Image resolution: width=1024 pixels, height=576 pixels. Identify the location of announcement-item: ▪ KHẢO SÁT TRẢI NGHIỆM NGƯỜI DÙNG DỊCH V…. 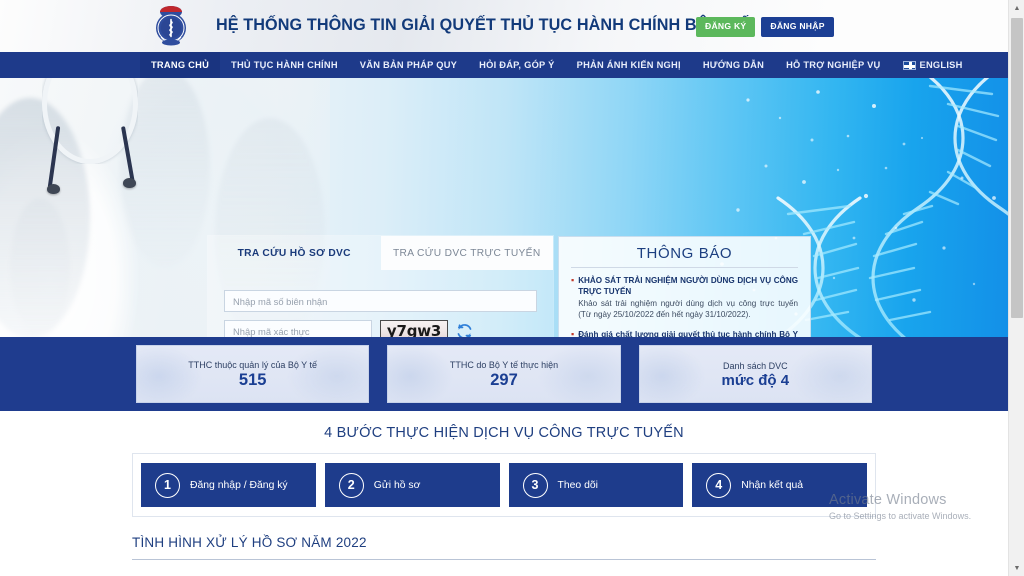
(684, 298).